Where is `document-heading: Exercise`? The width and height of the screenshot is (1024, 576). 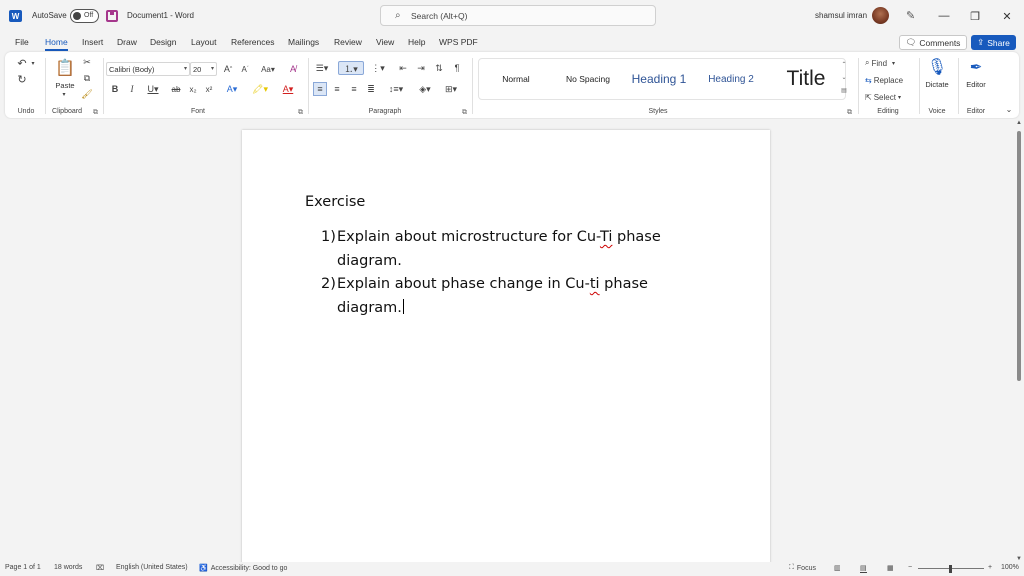 document-heading: Exercise is located at coordinates (335, 202).